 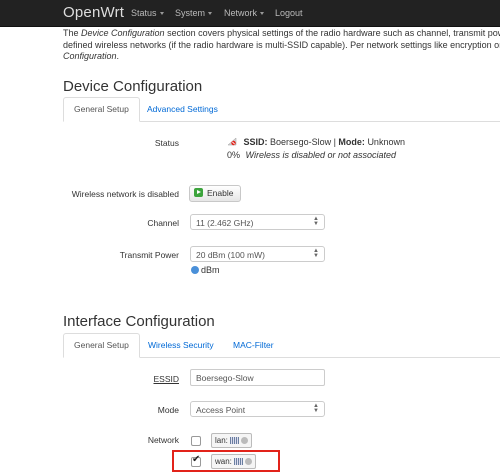 What do you see at coordinates (255, 142) in the screenshot?
I see `ssid-prefix: SSID:` at bounding box center [255, 142].